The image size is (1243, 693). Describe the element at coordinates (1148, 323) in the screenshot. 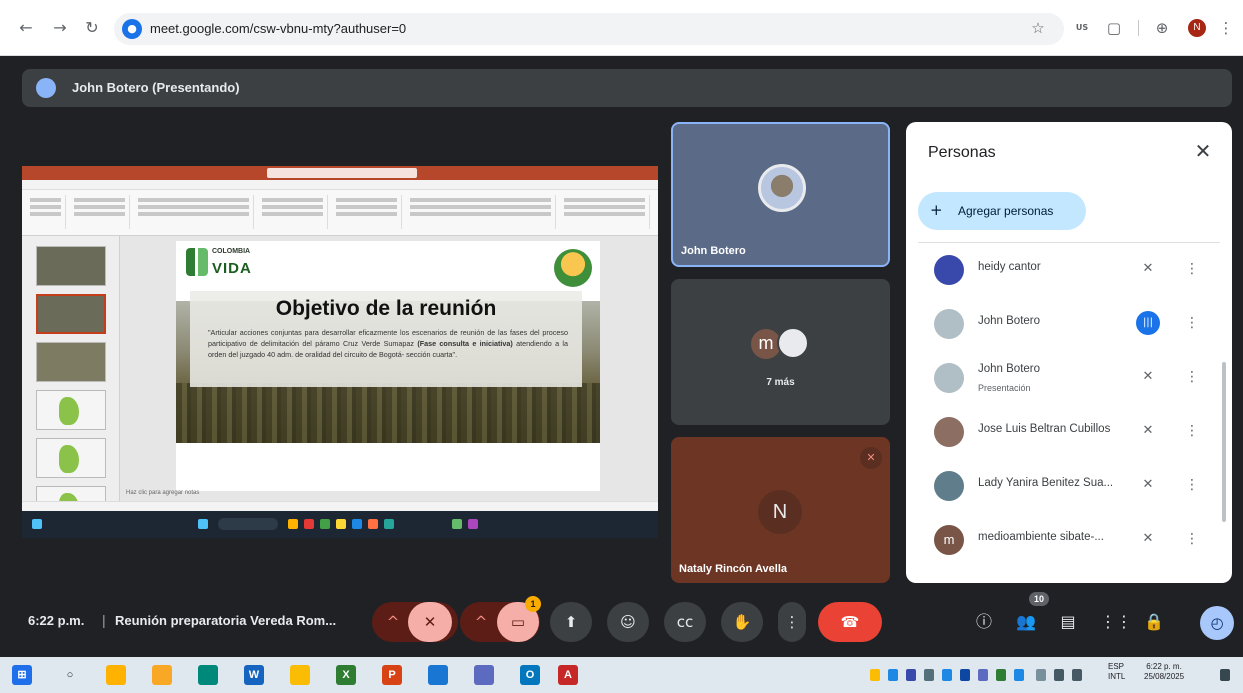

I see `speaking-indicator-icon: |||` at that location.